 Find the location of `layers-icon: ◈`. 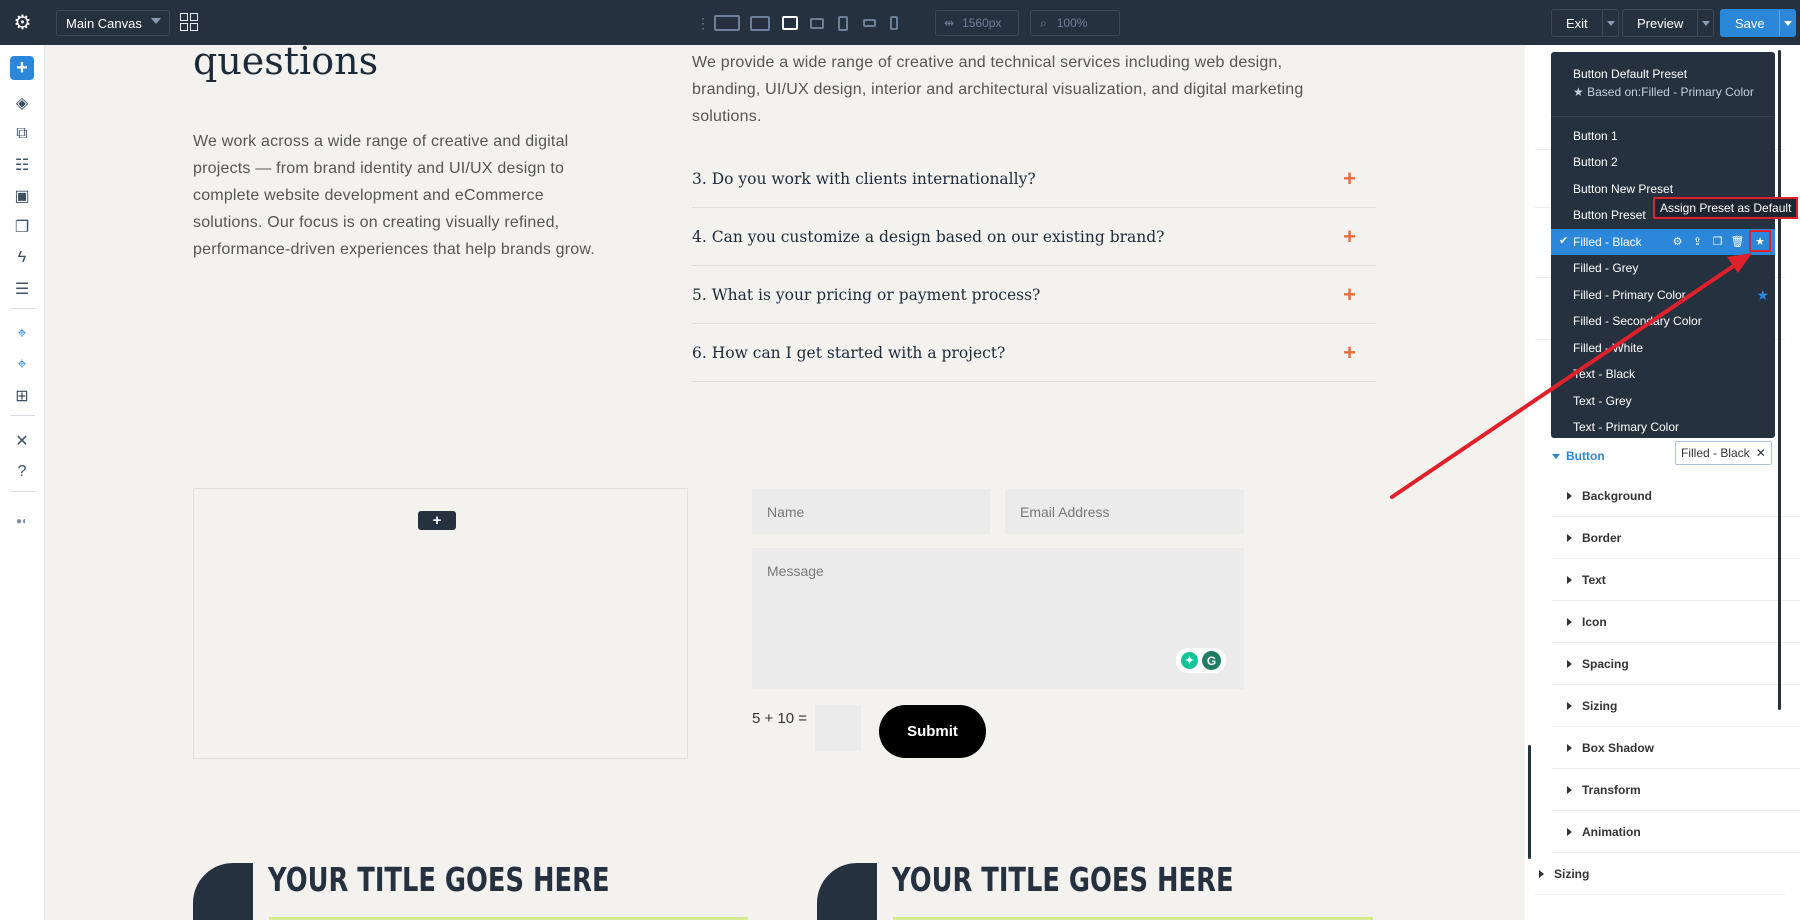

layers-icon: ◈ is located at coordinates (22, 103).